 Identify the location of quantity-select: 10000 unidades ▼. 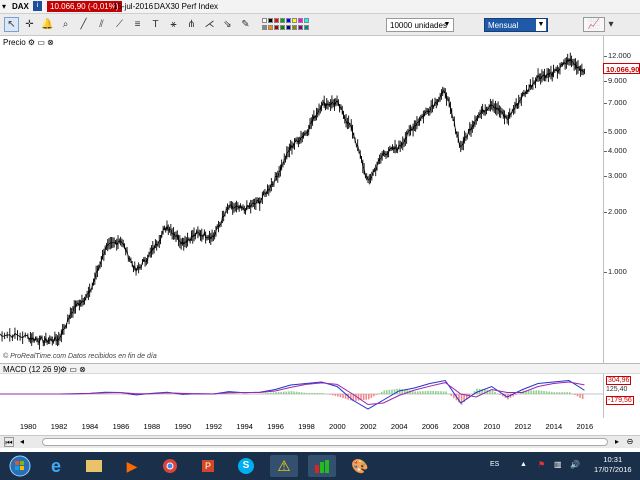
(420, 25).